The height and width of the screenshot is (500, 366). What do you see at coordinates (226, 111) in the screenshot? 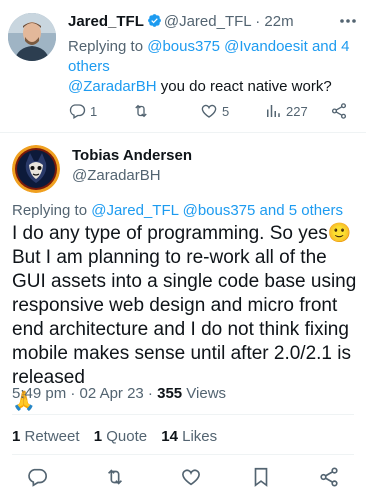
I see `like-count: 5` at bounding box center [226, 111].